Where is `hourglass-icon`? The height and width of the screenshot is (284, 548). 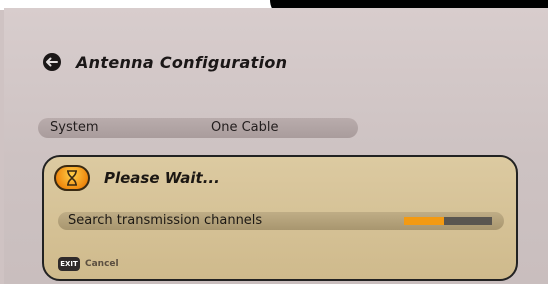
hourglass-icon is located at coordinates (72, 178).